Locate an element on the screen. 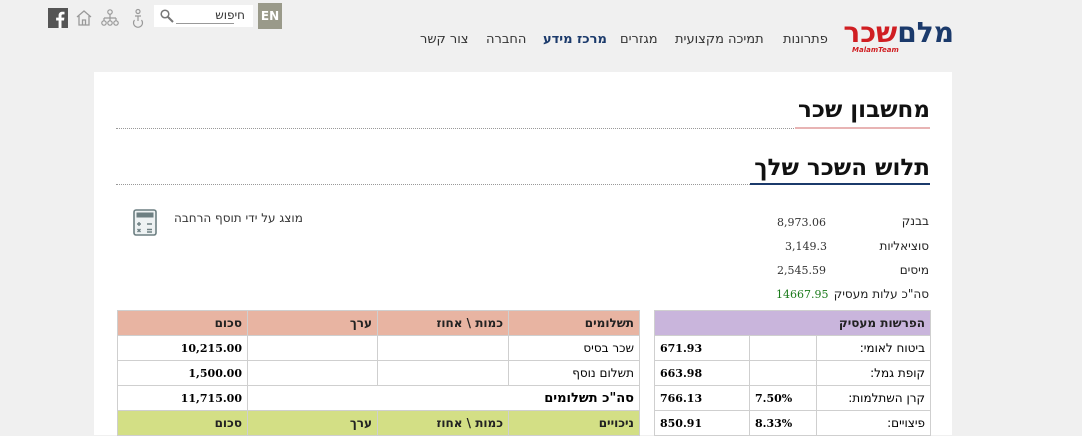  search-icon is located at coordinates (167, 16).